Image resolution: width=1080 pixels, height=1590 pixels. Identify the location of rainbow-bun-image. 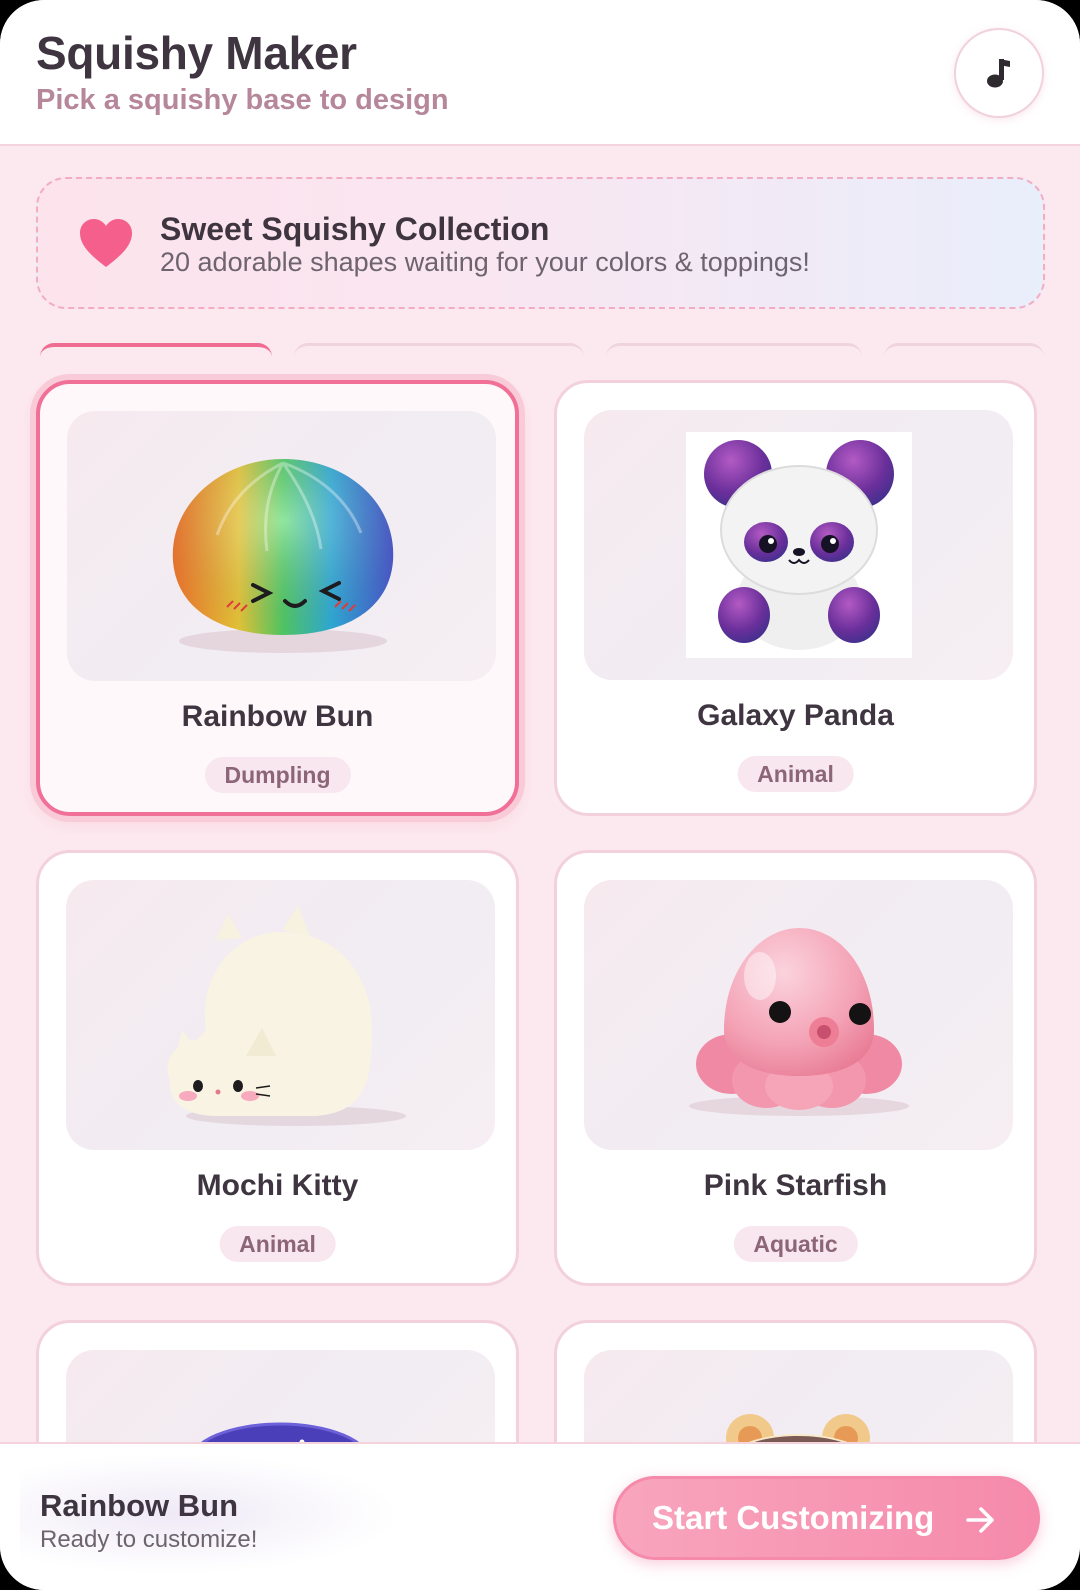
(283, 556).